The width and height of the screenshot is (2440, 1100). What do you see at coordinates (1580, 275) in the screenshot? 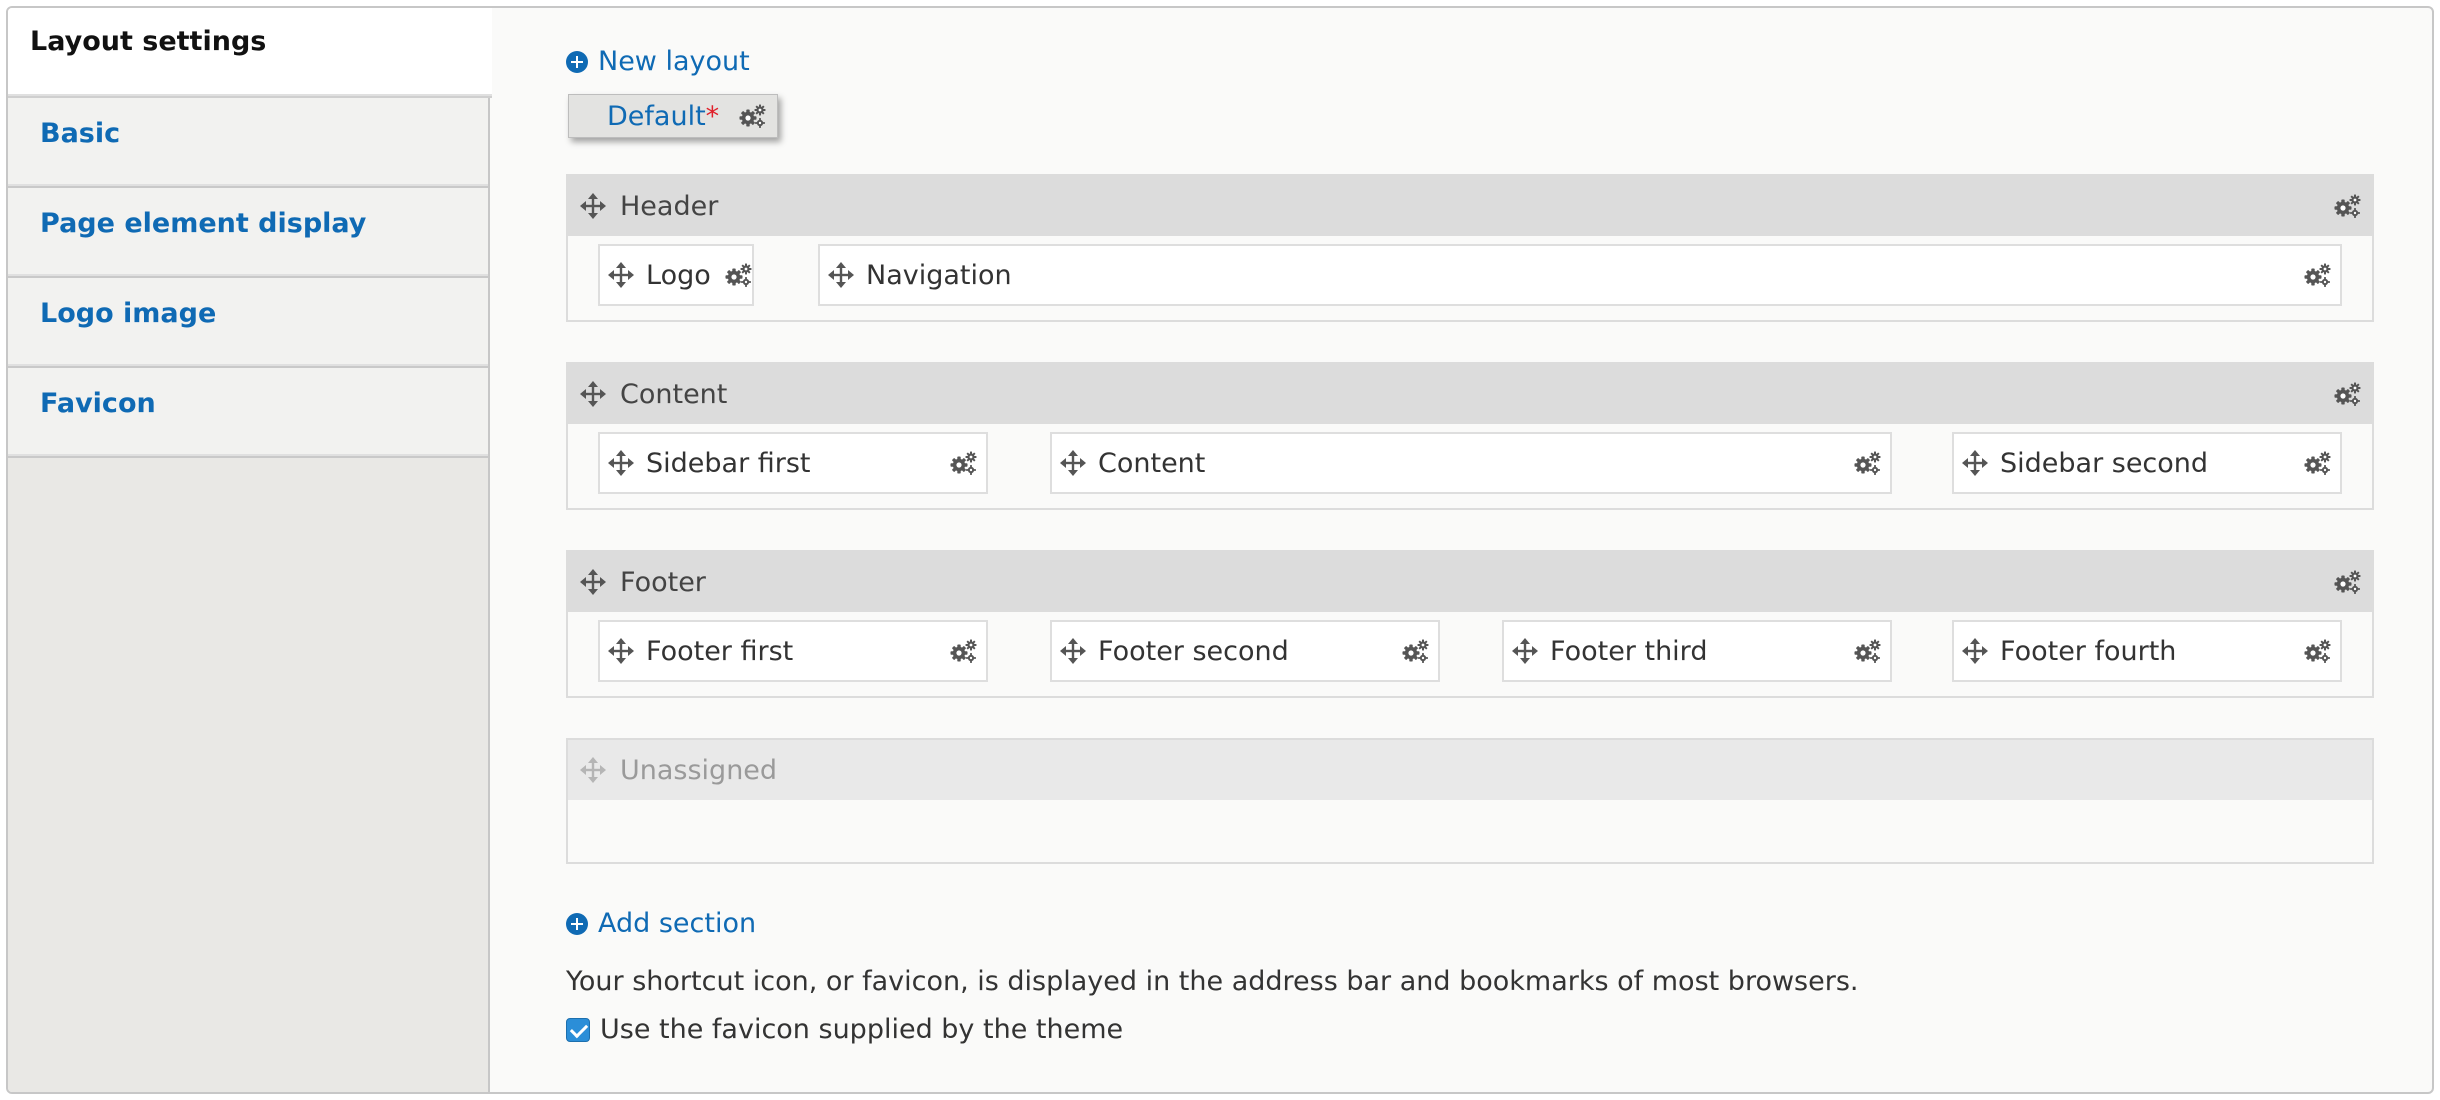
I see `region-navigation: Navigation` at bounding box center [1580, 275].